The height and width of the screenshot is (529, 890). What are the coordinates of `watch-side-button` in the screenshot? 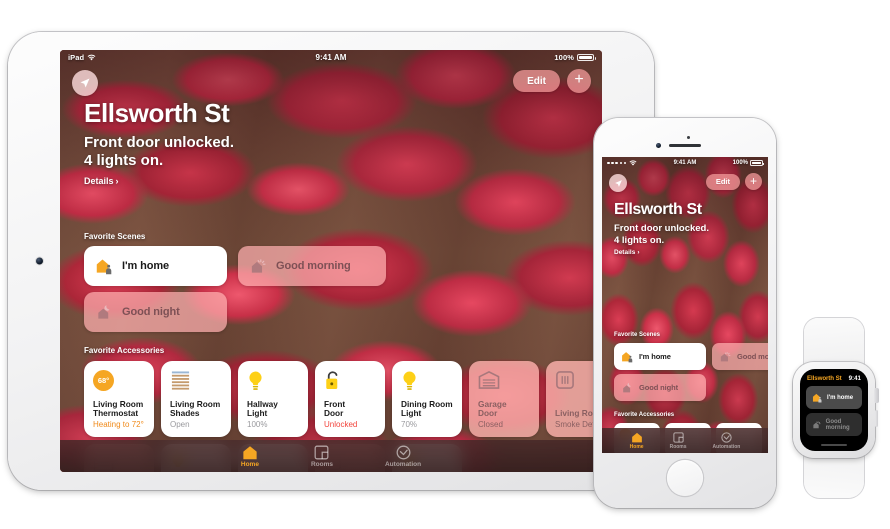 It's located at (876, 418).